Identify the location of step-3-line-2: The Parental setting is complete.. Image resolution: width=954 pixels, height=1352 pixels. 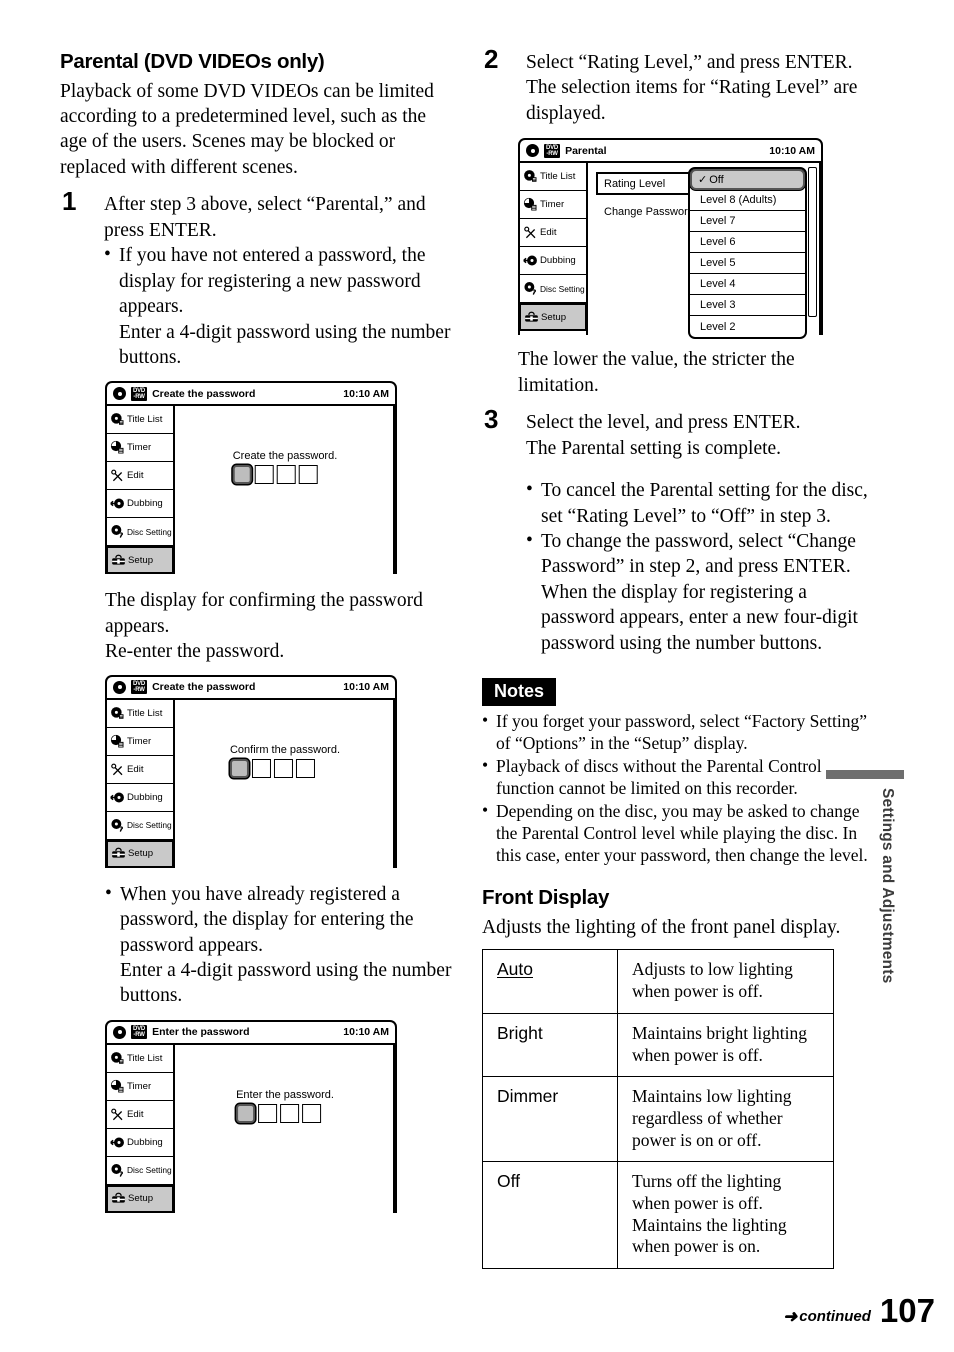
(654, 448).